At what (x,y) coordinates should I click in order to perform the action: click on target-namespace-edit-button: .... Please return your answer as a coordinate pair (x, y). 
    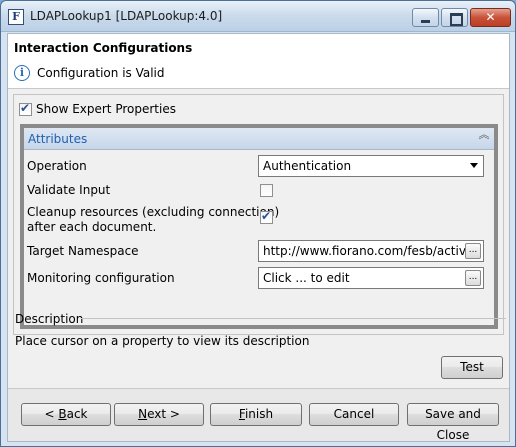
    Looking at the image, I should click on (473, 251).